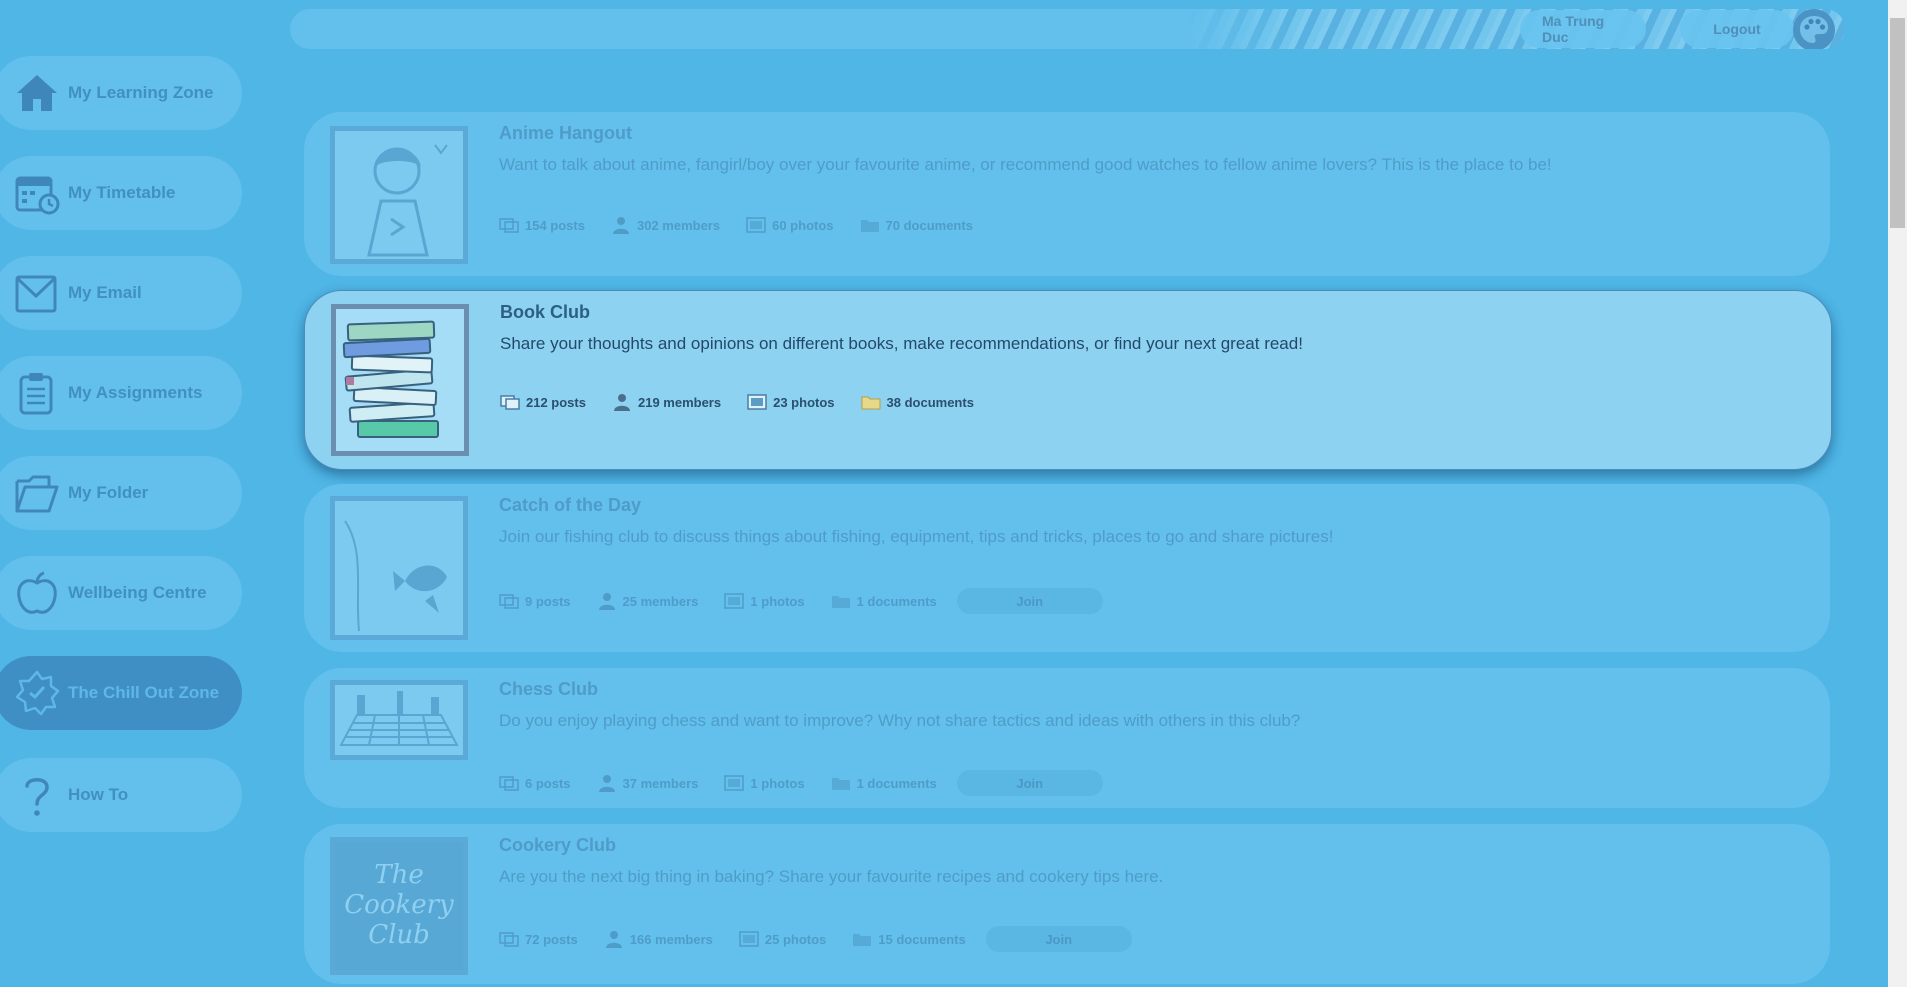  I want to click on sidebar-item-my-learning-zone: My Learning Zone, so click(121, 93).